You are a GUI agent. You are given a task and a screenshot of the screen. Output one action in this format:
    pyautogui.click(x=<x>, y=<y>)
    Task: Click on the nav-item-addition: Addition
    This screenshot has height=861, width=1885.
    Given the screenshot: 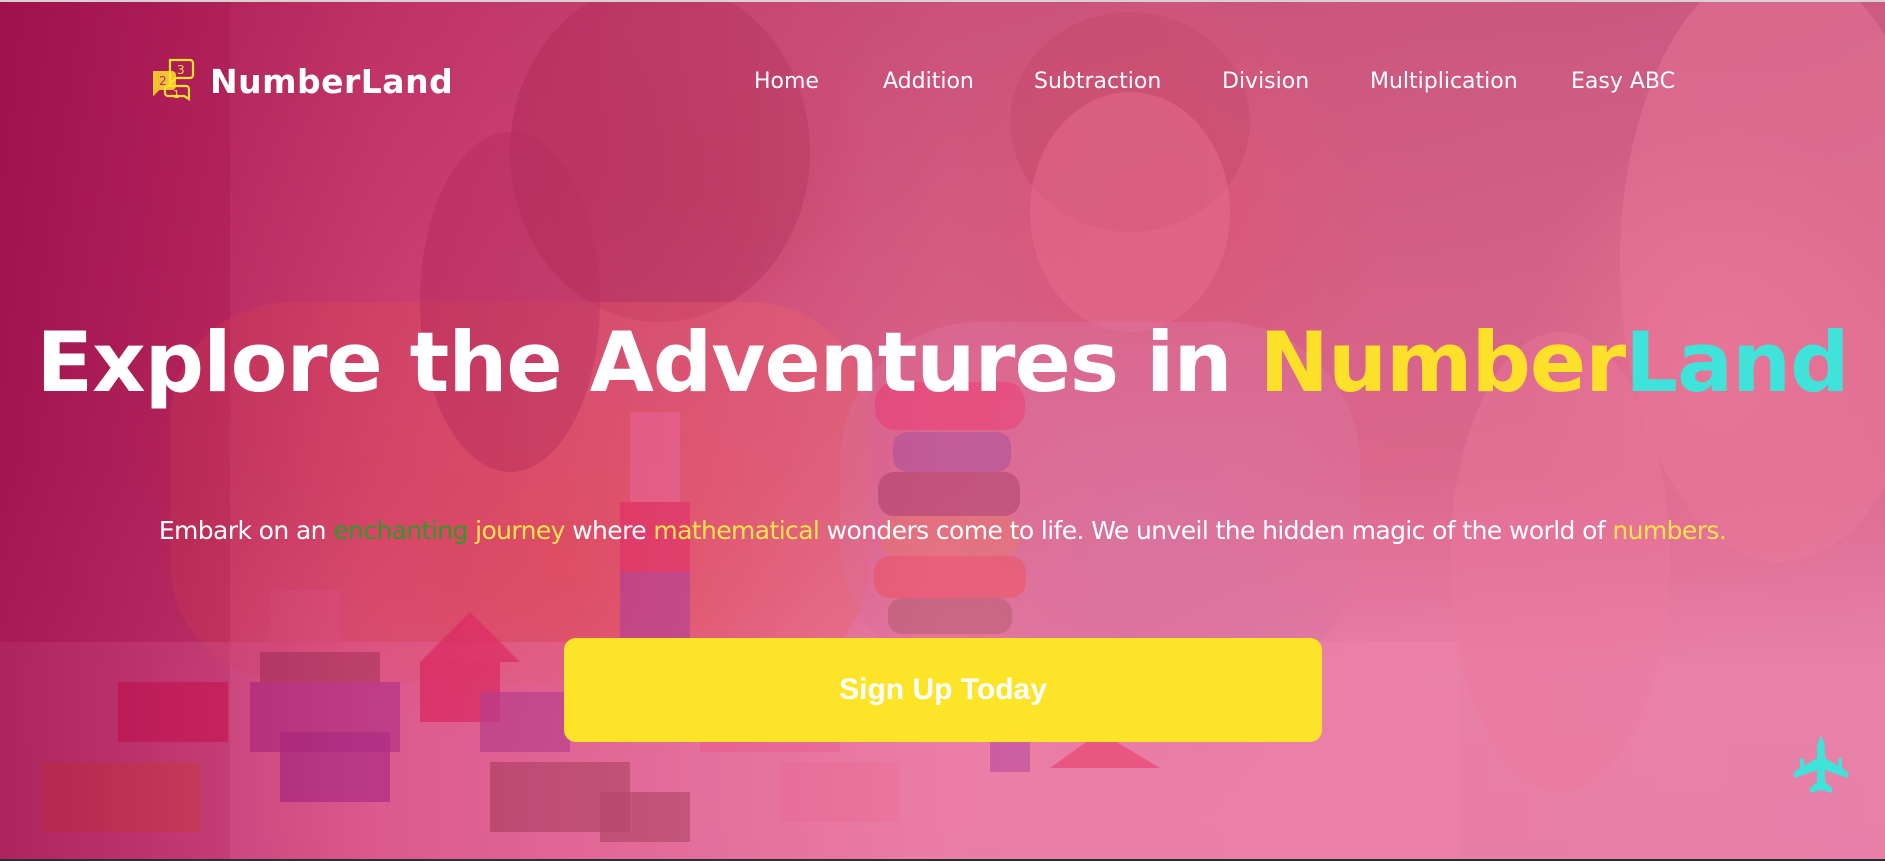 What is the action you would take?
    pyautogui.click(x=928, y=81)
    